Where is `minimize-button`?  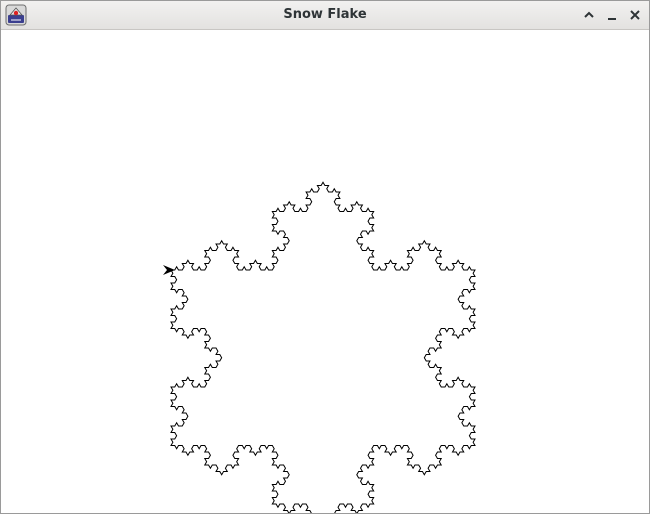 minimize-button is located at coordinates (612, 15).